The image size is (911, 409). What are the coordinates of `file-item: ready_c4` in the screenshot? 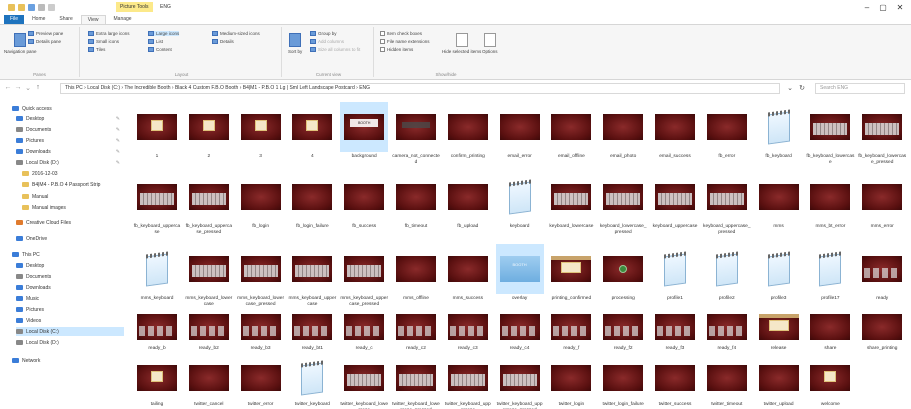 It's located at (520, 331).